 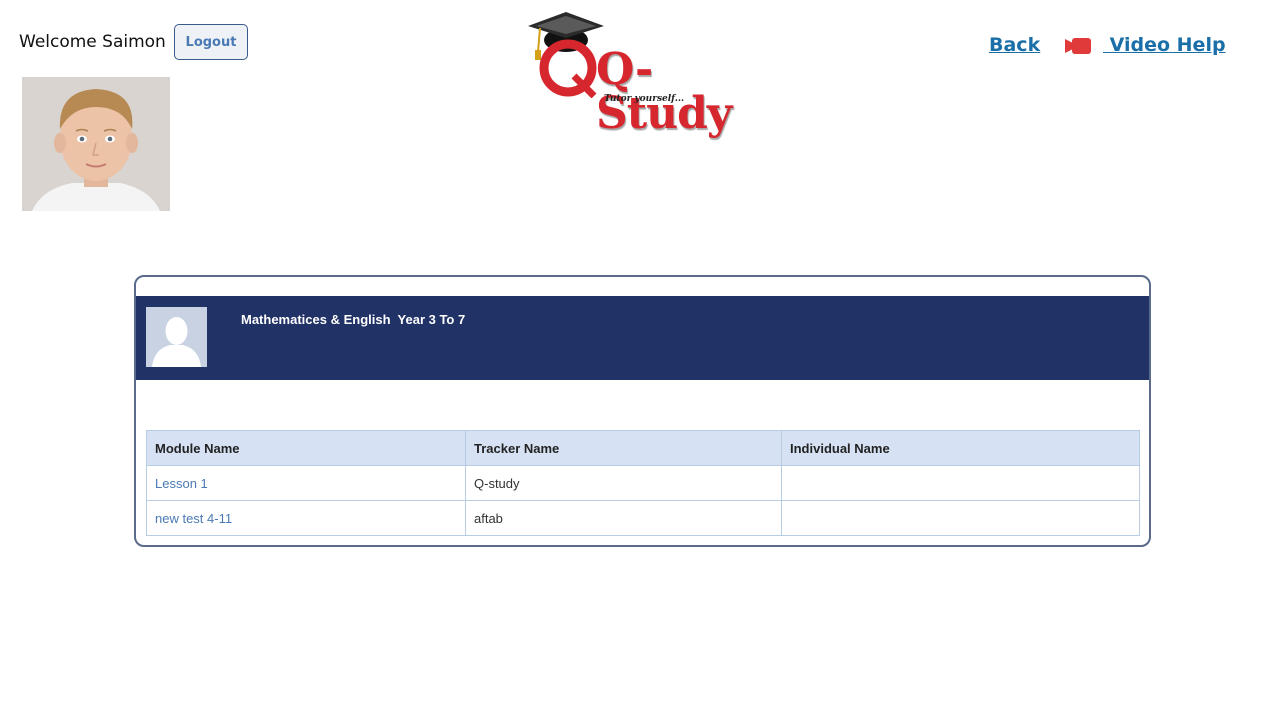 What do you see at coordinates (960, 448) in the screenshot?
I see `column-header-individual: Individual Name` at bounding box center [960, 448].